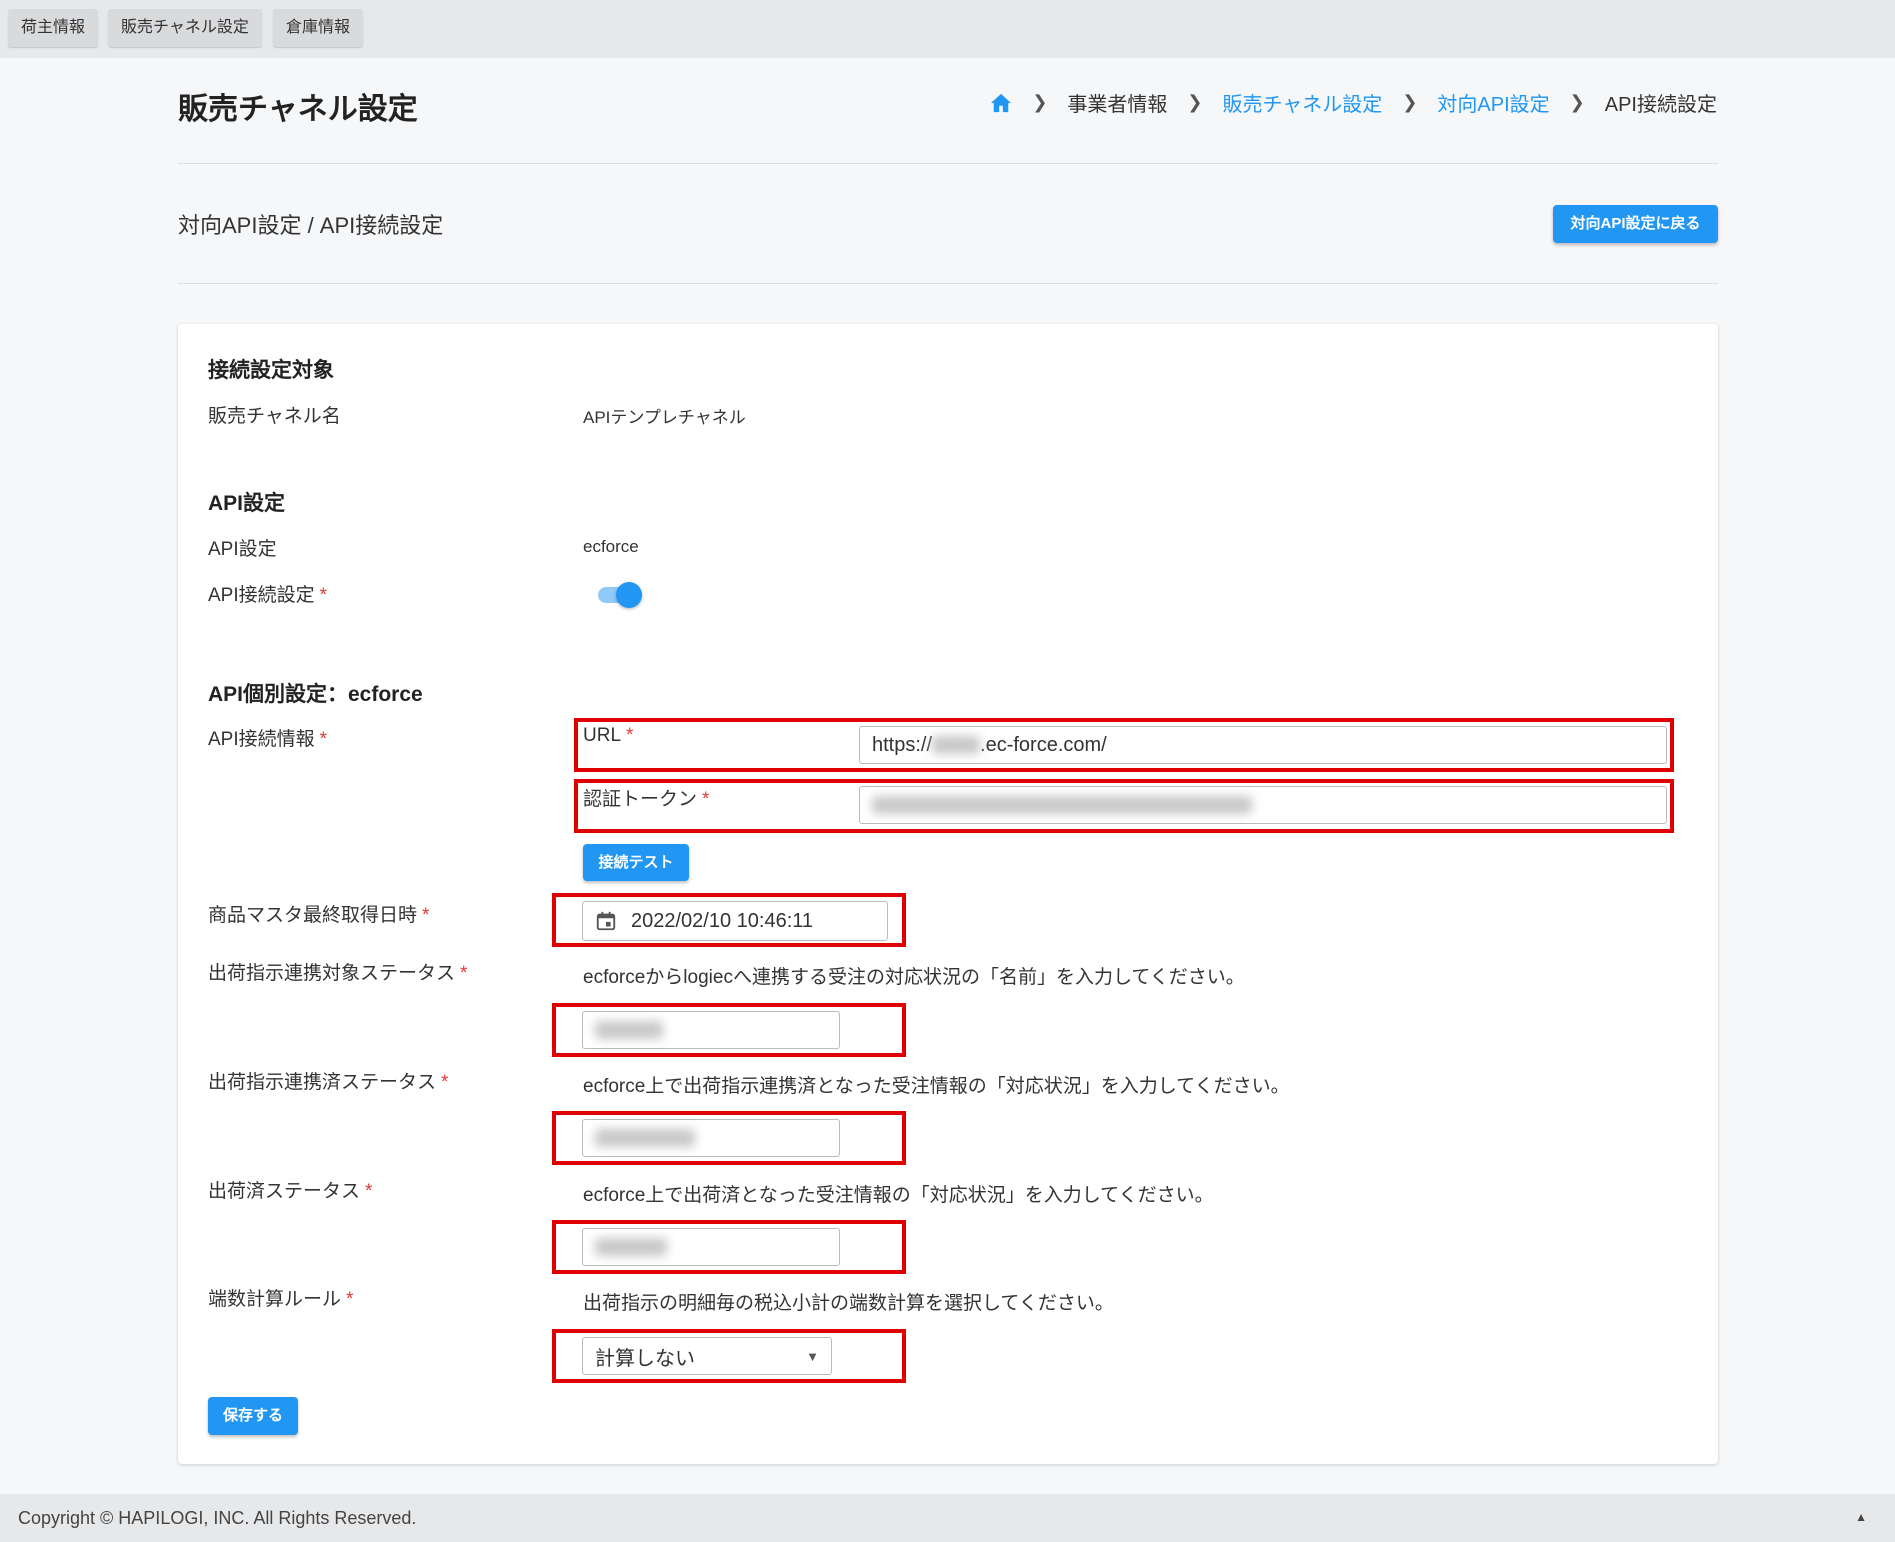  Describe the element at coordinates (1303, 102) in the screenshot. I see `breadcrumb-sales-channel-settings: 販売チャネル設定` at that location.